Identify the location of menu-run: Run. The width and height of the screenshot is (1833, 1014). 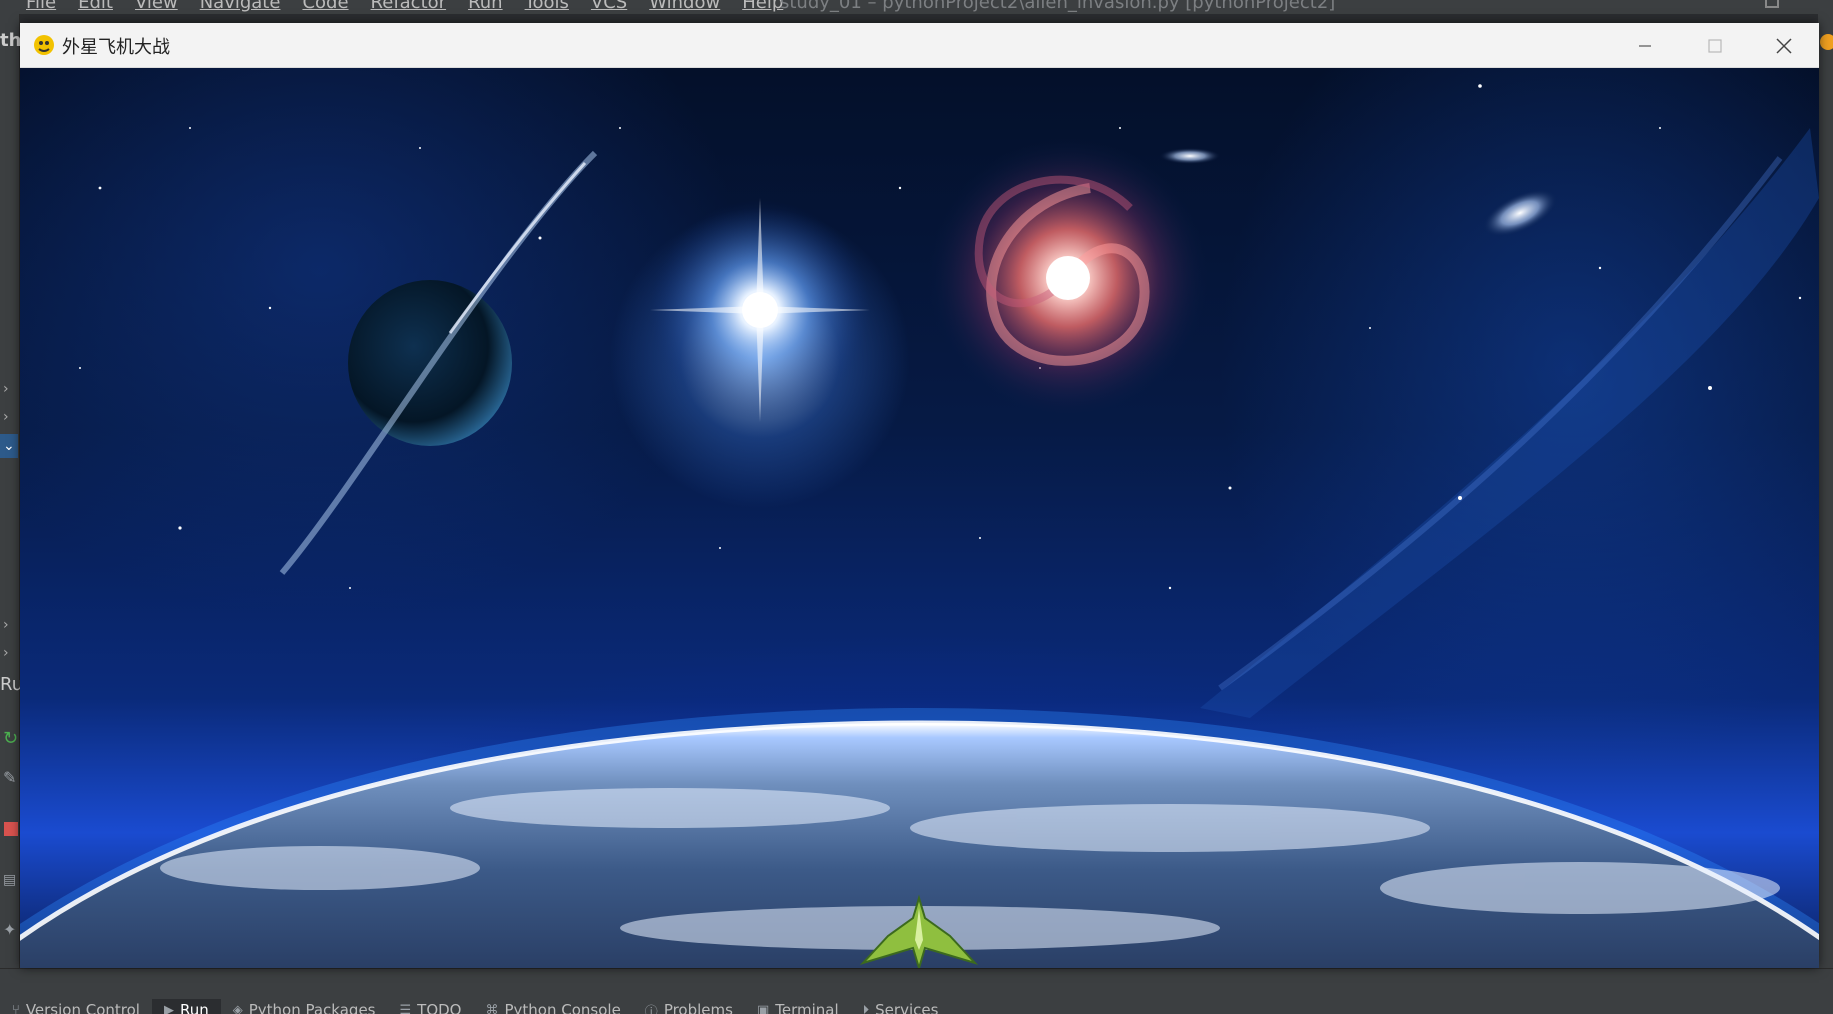
(485, 6).